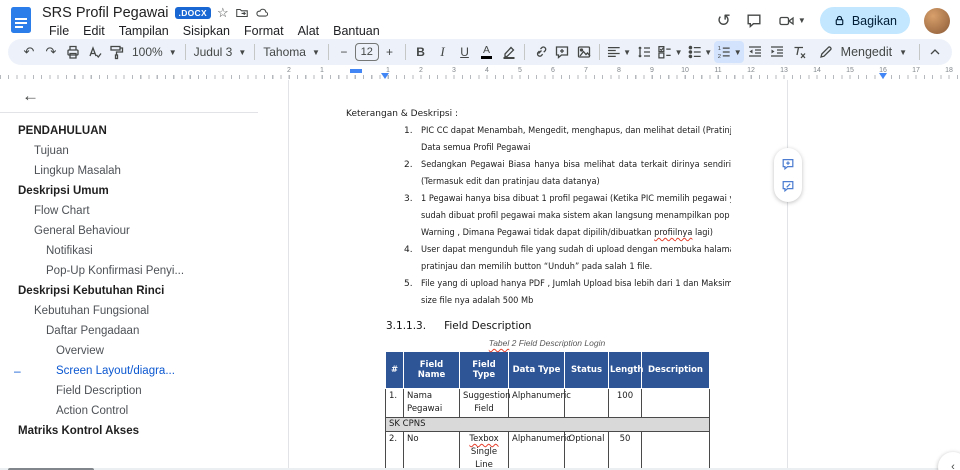 This screenshot has width=960, height=470. What do you see at coordinates (619, 52) in the screenshot?
I see `align-icon: ▼` at bounding box center [619, 52].